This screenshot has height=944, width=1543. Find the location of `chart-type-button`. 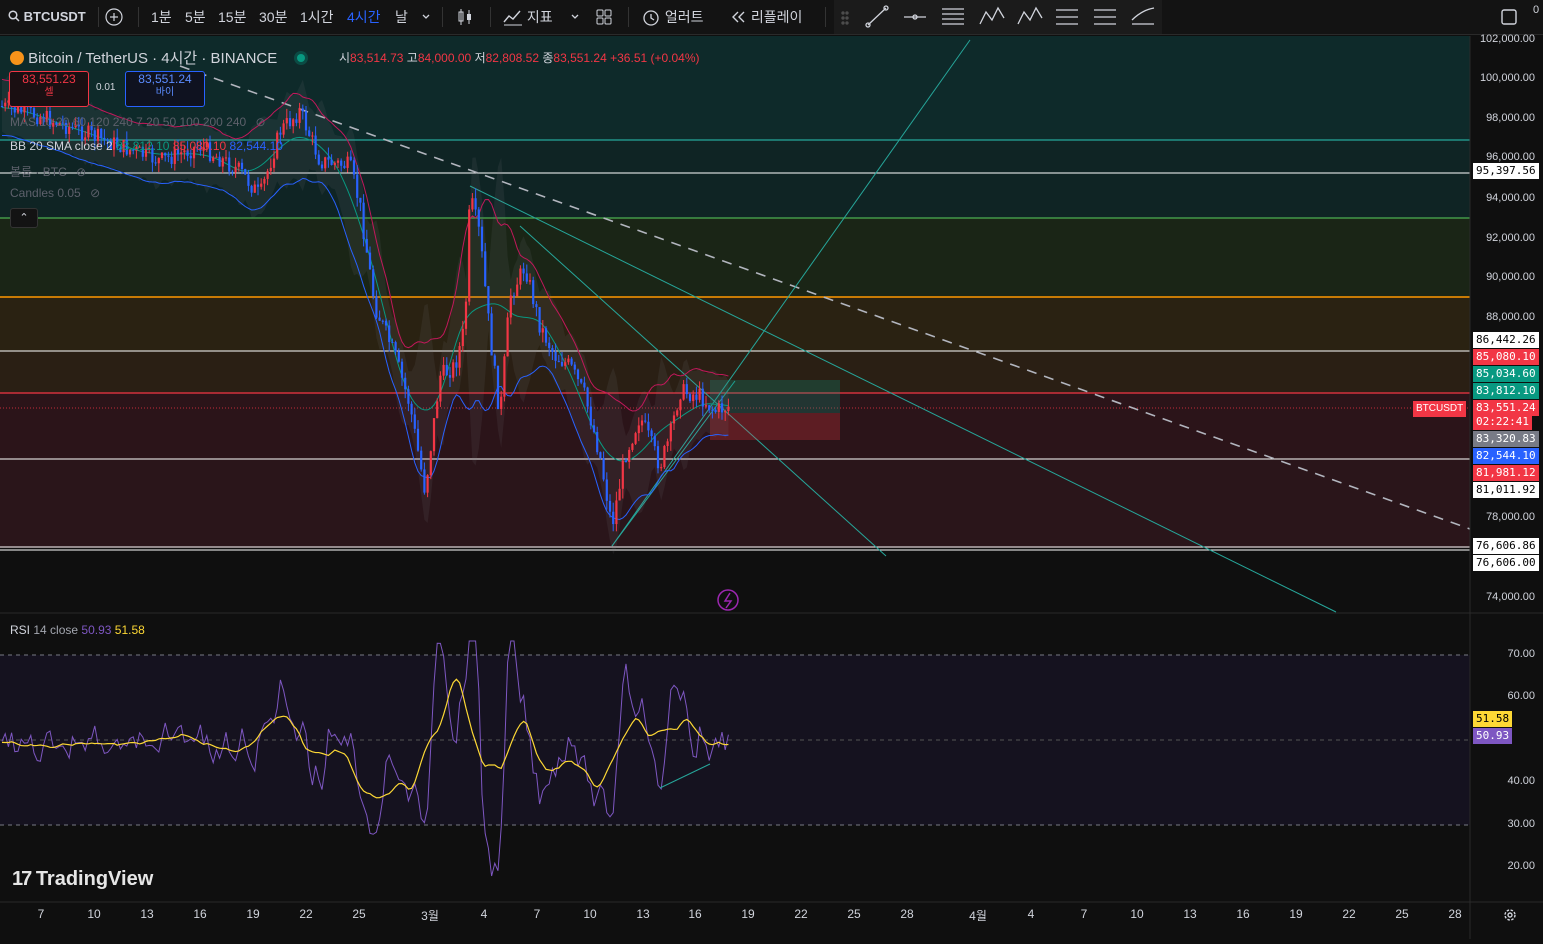

chart-type-button is located at coordinates (465, 17).